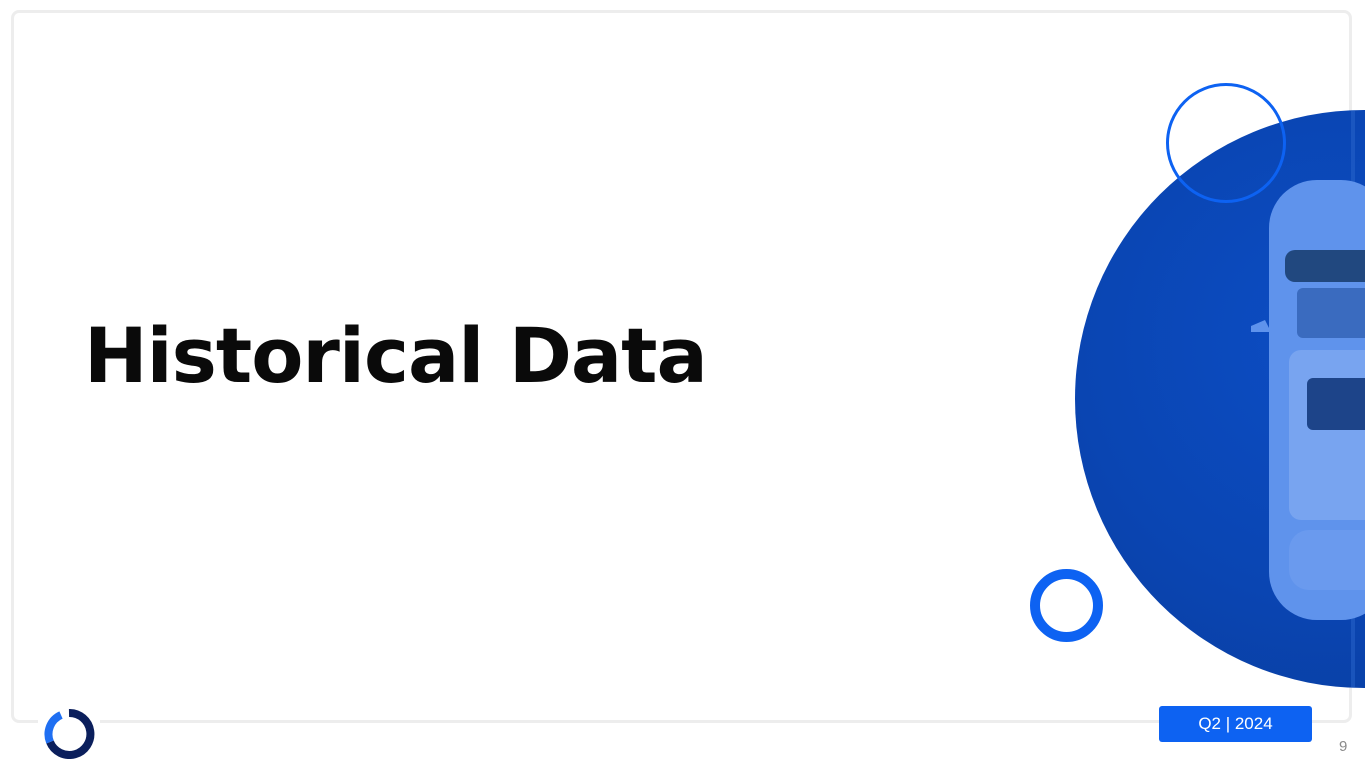  I want to click on page-number: 9, so click(1343, 746).